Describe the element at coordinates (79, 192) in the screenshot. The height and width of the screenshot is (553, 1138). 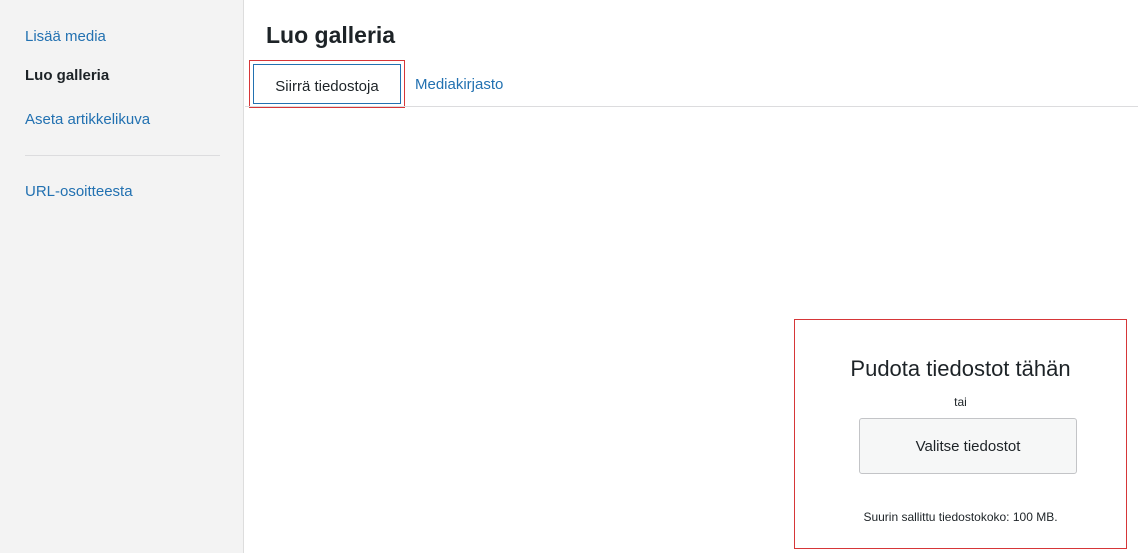
I see `sidebar-item-insert-from-url: URL-osoitteesta` at that location.